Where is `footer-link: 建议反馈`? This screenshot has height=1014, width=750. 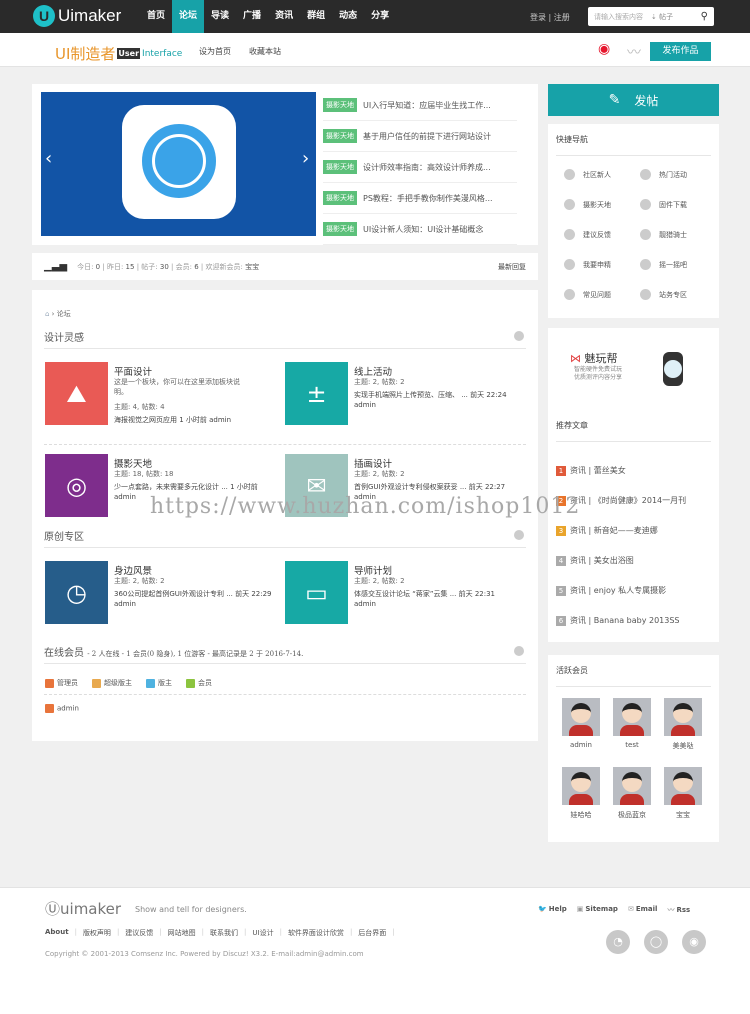 footer-link: 建议反馈 is located at coordinates (139, 933).